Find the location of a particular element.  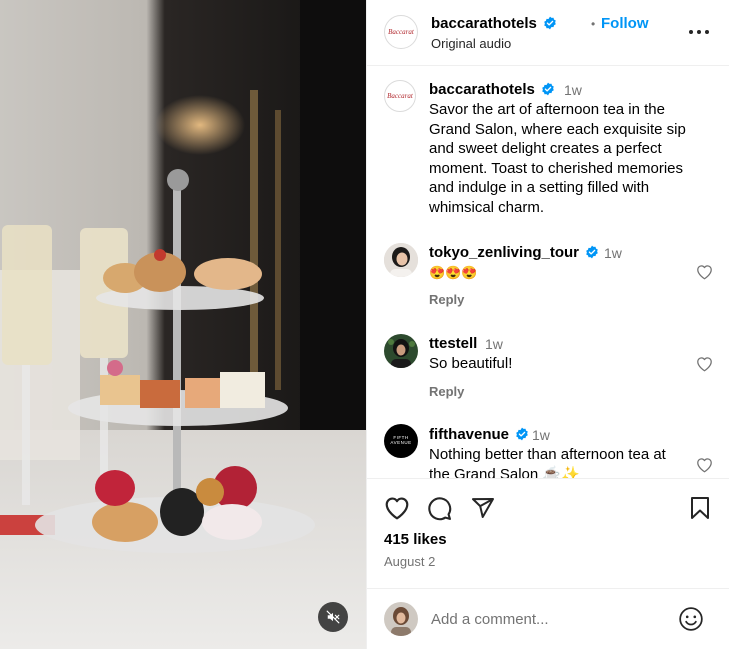

avatar: FIFTH AVENUE is located at coordinates (401, 441).